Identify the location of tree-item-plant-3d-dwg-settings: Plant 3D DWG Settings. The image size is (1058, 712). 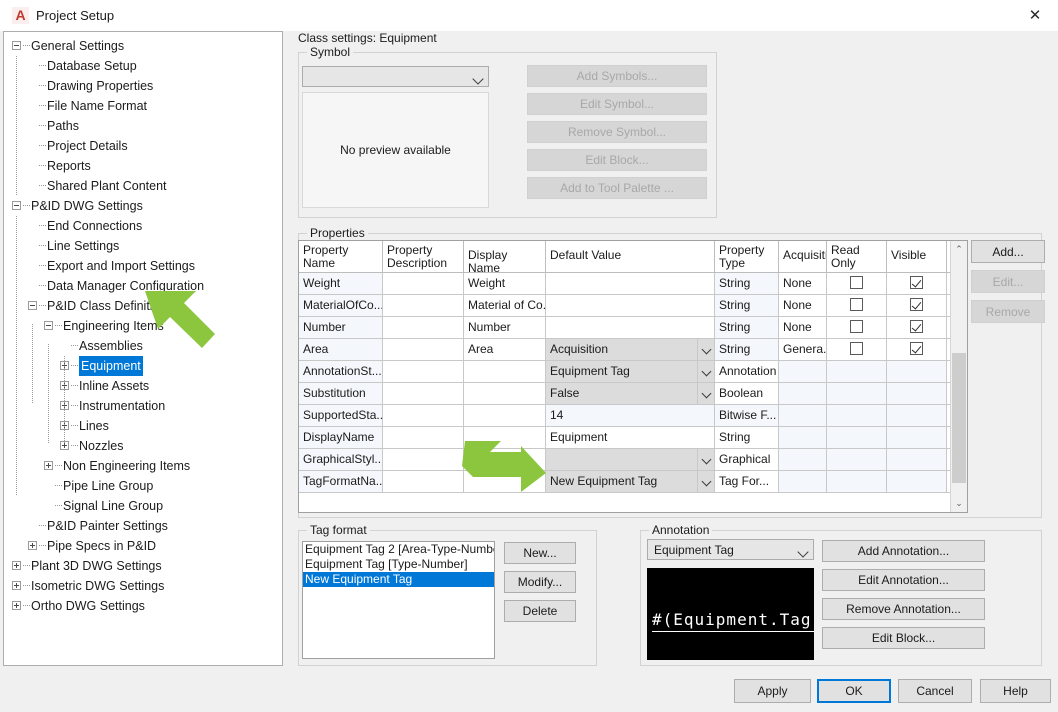
(143, 566).